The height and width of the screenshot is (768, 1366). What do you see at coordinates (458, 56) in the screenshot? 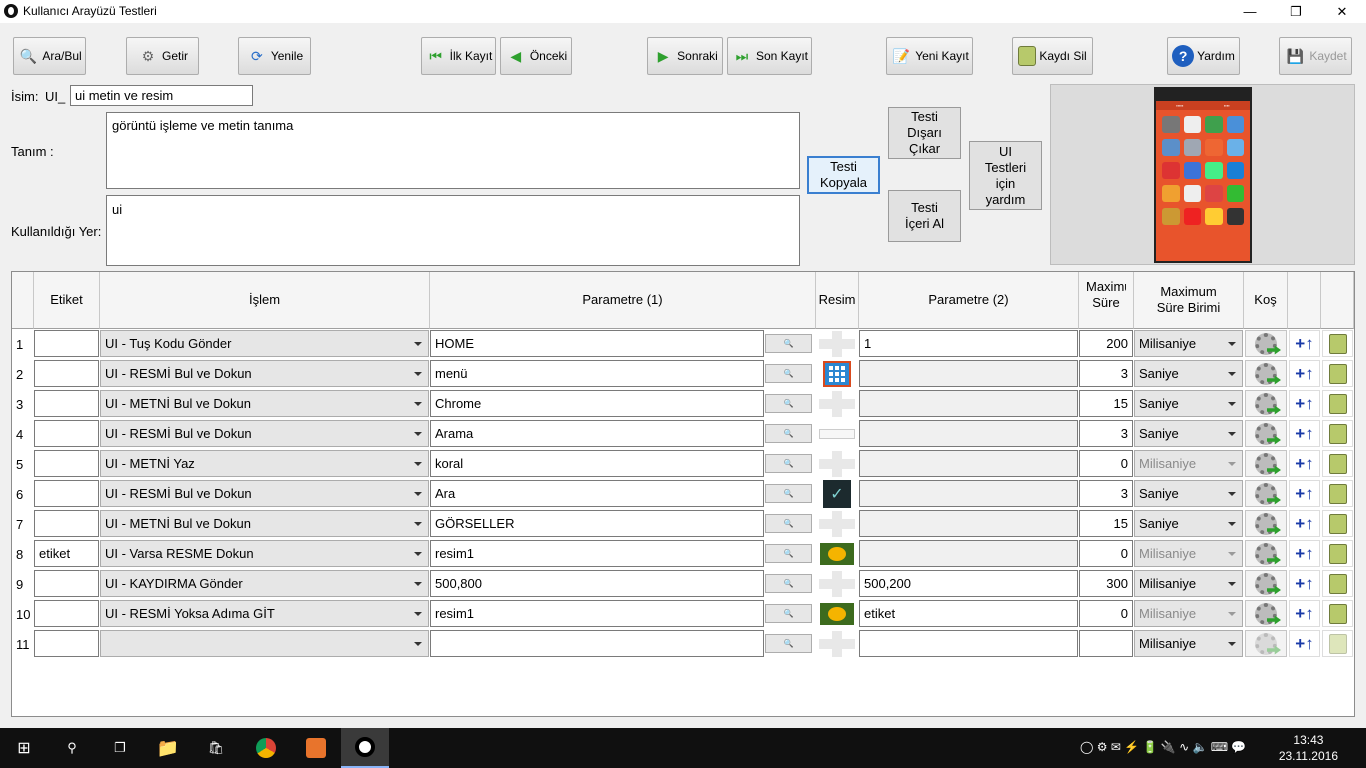
I see `first-record-button: ⏮ İlk Kayıt` at bounding box center [458, 56].